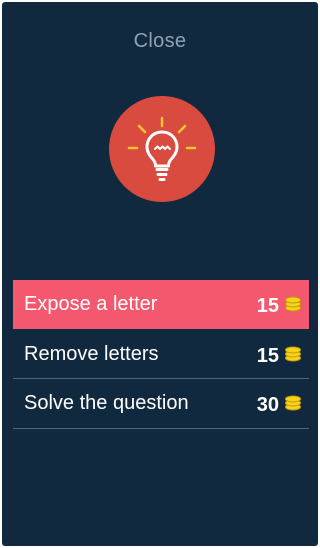 The image size is (320, 548). What do you see at coordinates (267, 405) in the screenshot?
I see `option-cost: 30` at bounding box center [267, 405].